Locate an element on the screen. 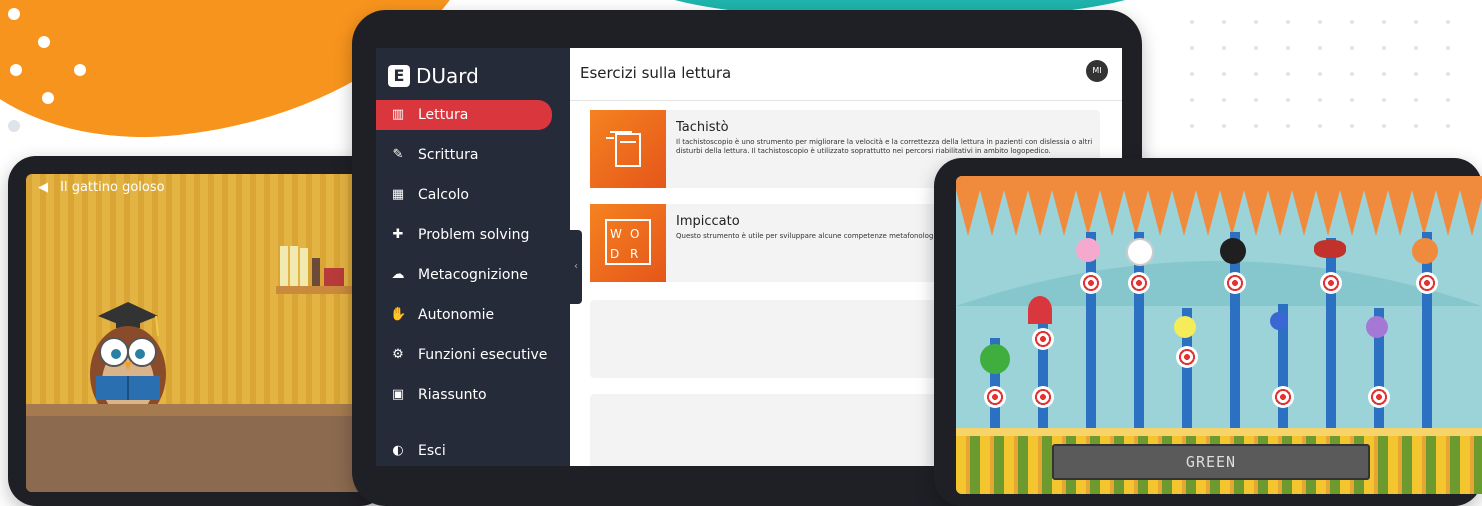  answer-display: GREEN is located at coordinates (1211, 462).